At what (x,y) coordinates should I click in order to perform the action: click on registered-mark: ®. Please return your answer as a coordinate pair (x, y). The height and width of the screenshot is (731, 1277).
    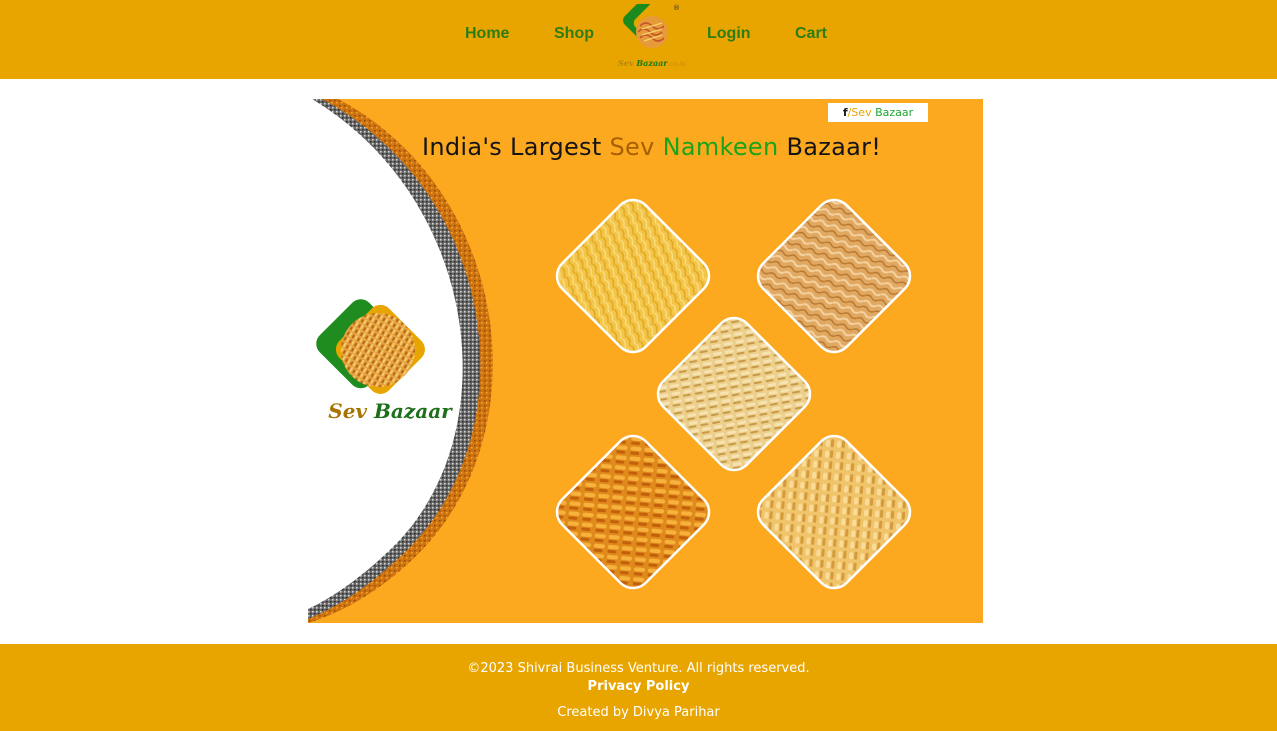
    Looking at the image, I should click on (676, 8).